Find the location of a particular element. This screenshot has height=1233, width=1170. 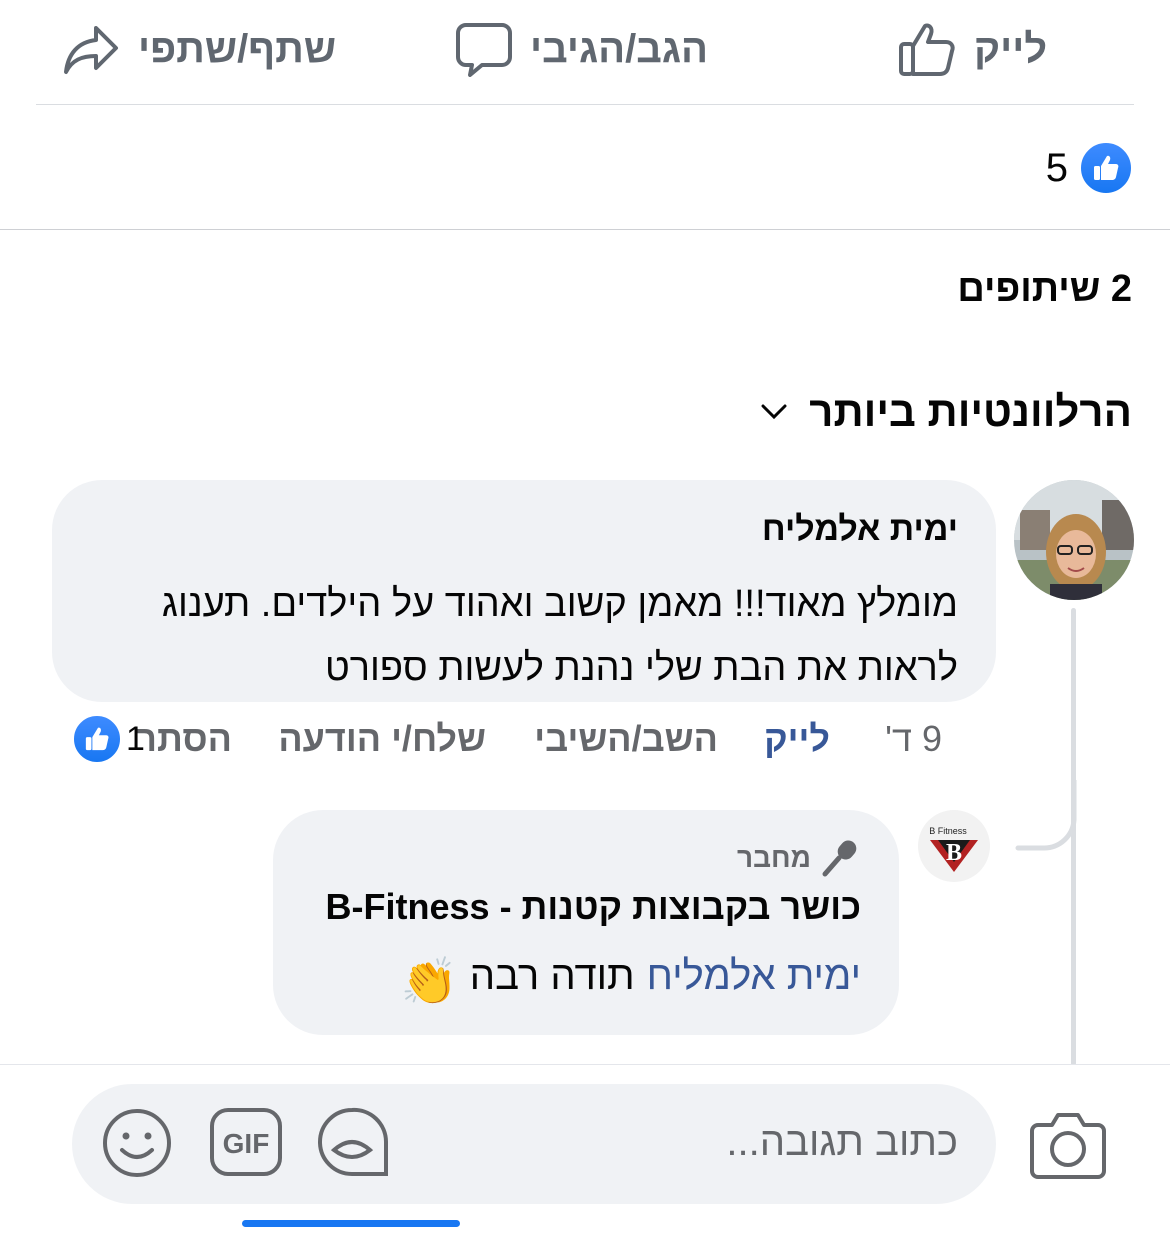

gif-button: GIF is located at coordinates (246, 1142).